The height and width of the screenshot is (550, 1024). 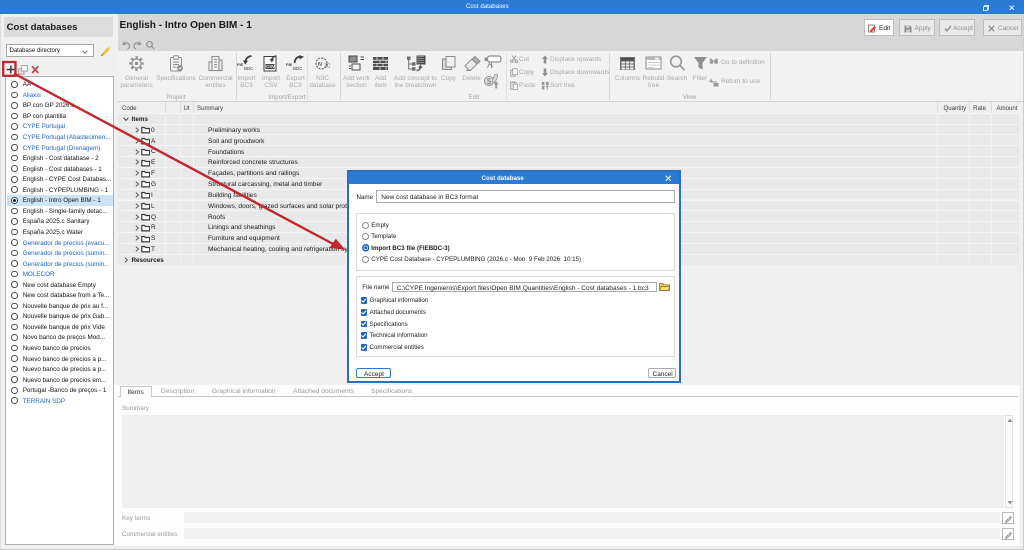 What do you see at coordinates (327, 66) in the screenshot?
I see `svg-text: 3C` at bounding box center [327, 66].